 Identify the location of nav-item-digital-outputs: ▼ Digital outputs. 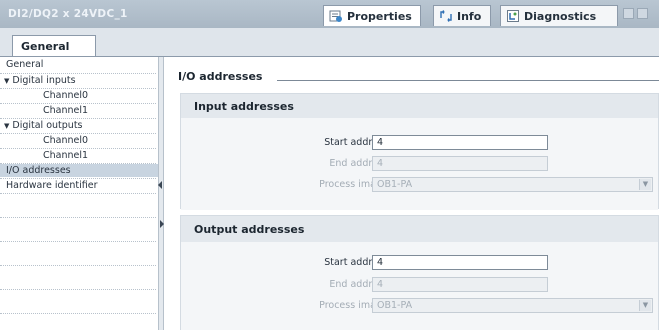
(80, 125).